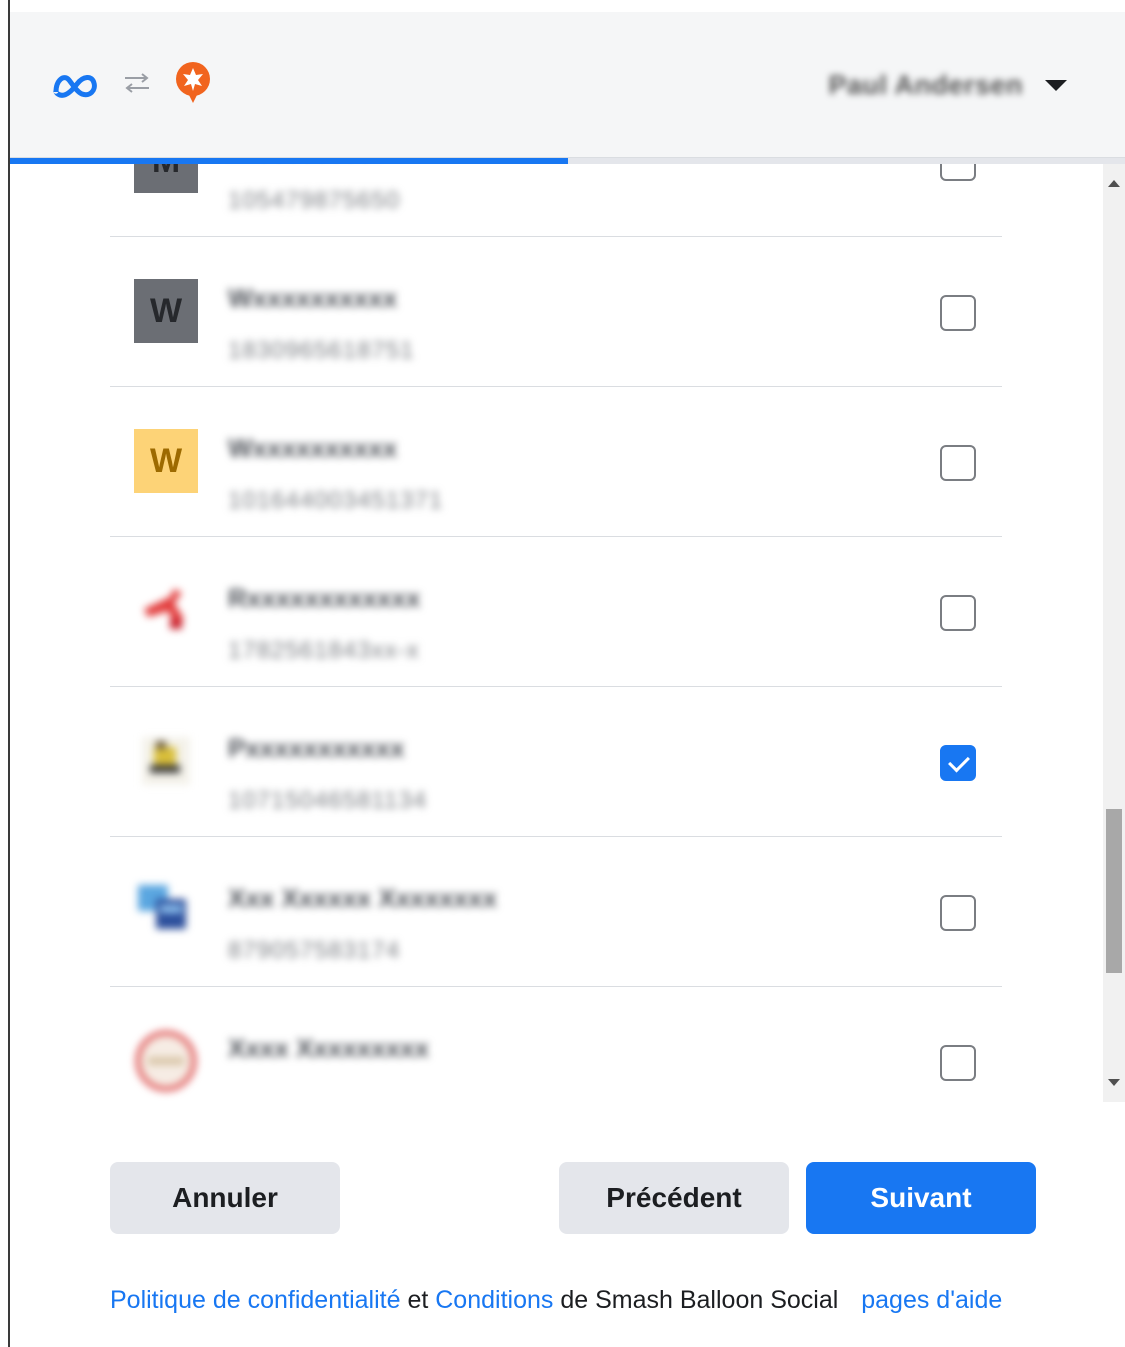  What do you see at coordinates (556, 612) in the screenshot?
I see `page-row: Rxxxxxxxxxxxx 1782561843xx-x` at bounding box center [556, 612].